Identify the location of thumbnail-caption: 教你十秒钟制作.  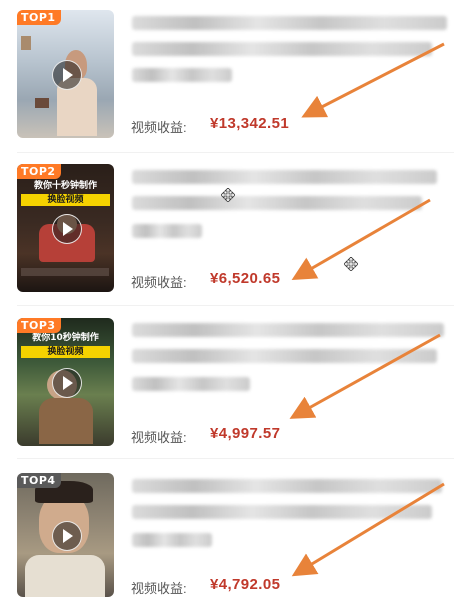
(65, 186).